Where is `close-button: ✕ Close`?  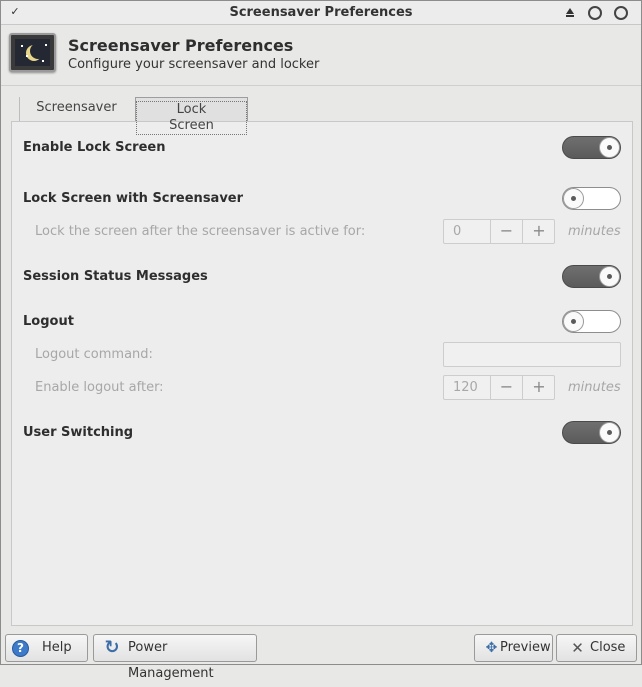 close-button: ✕ Close is located at coordinates (596, 648).